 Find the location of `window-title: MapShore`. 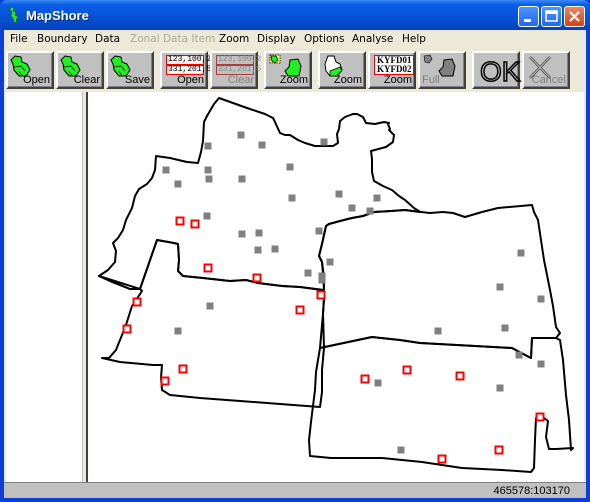

window-title: MapShore is located at coordinates (57, 15).